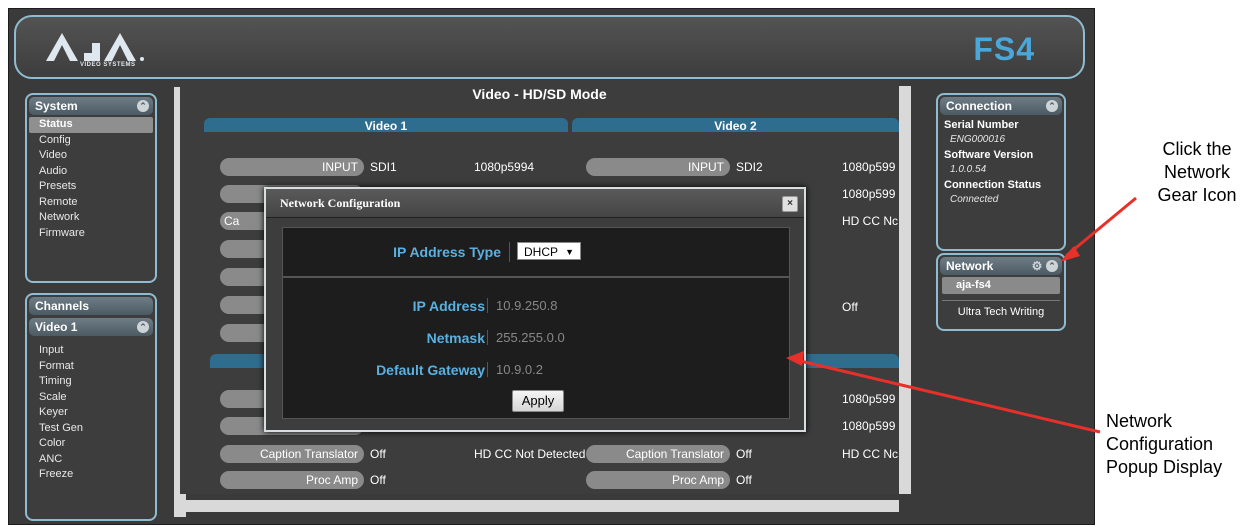  What do you see at coordinates (91, 444) in the screenshot?
I see `nav-item-color: Color` at bounding box center [91, 444].